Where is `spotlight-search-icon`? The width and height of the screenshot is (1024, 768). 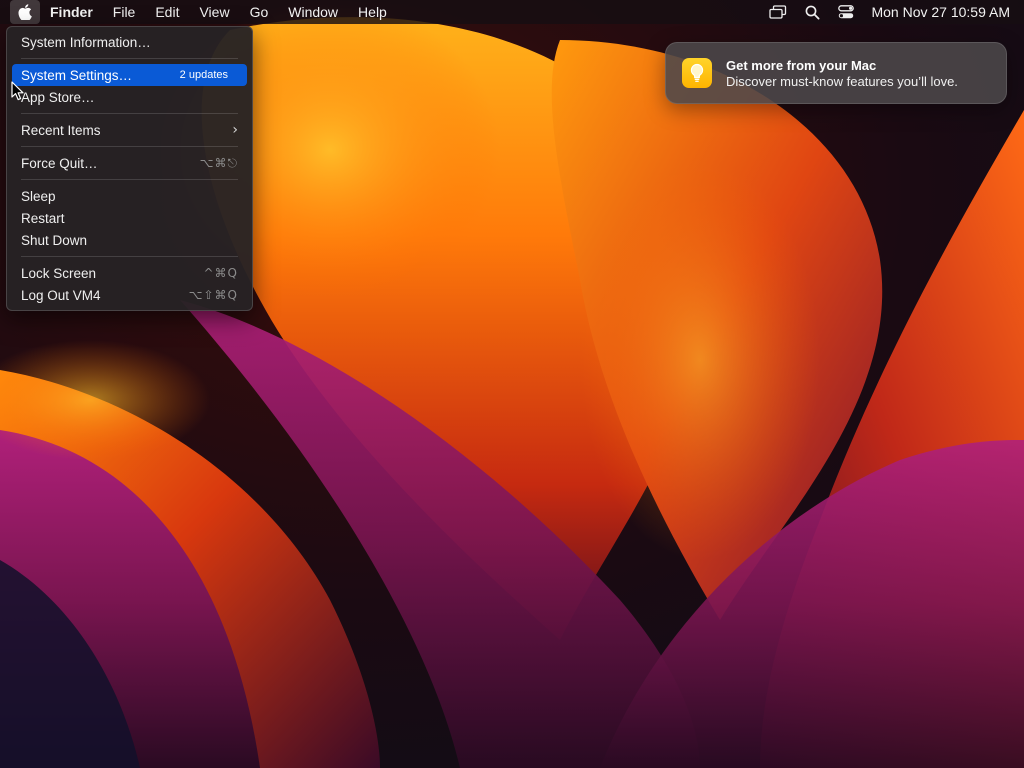 spotlight-search-icon is located at coordinates (812, 12).